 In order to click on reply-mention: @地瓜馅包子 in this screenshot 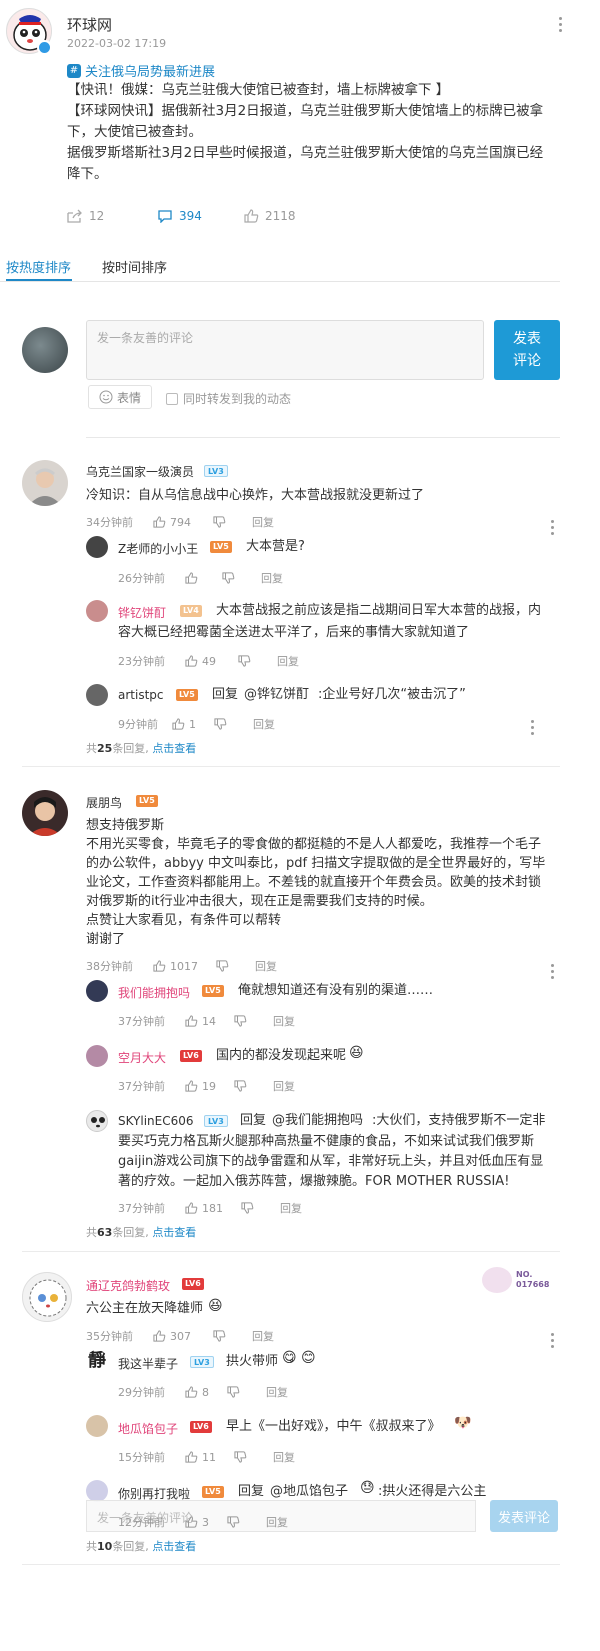, I will do `click(309, 1491)`.